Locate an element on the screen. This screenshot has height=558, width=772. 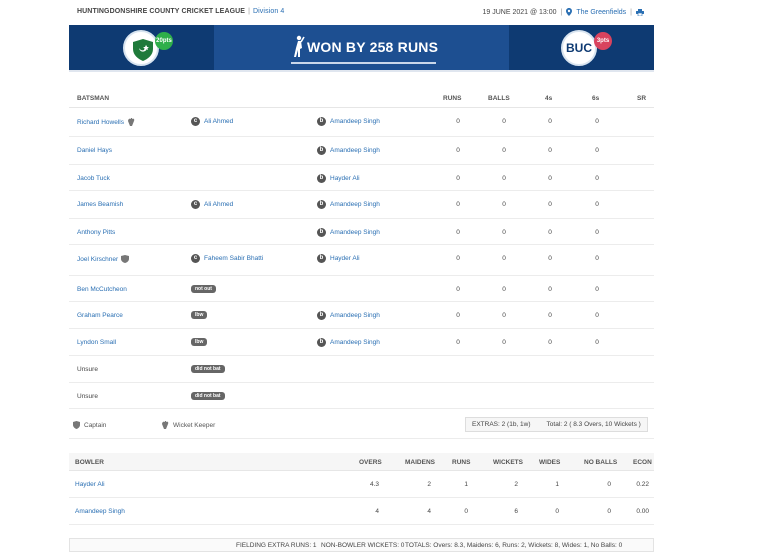
batsman-name-text: James Beamish is located at coordinates (100, 204).